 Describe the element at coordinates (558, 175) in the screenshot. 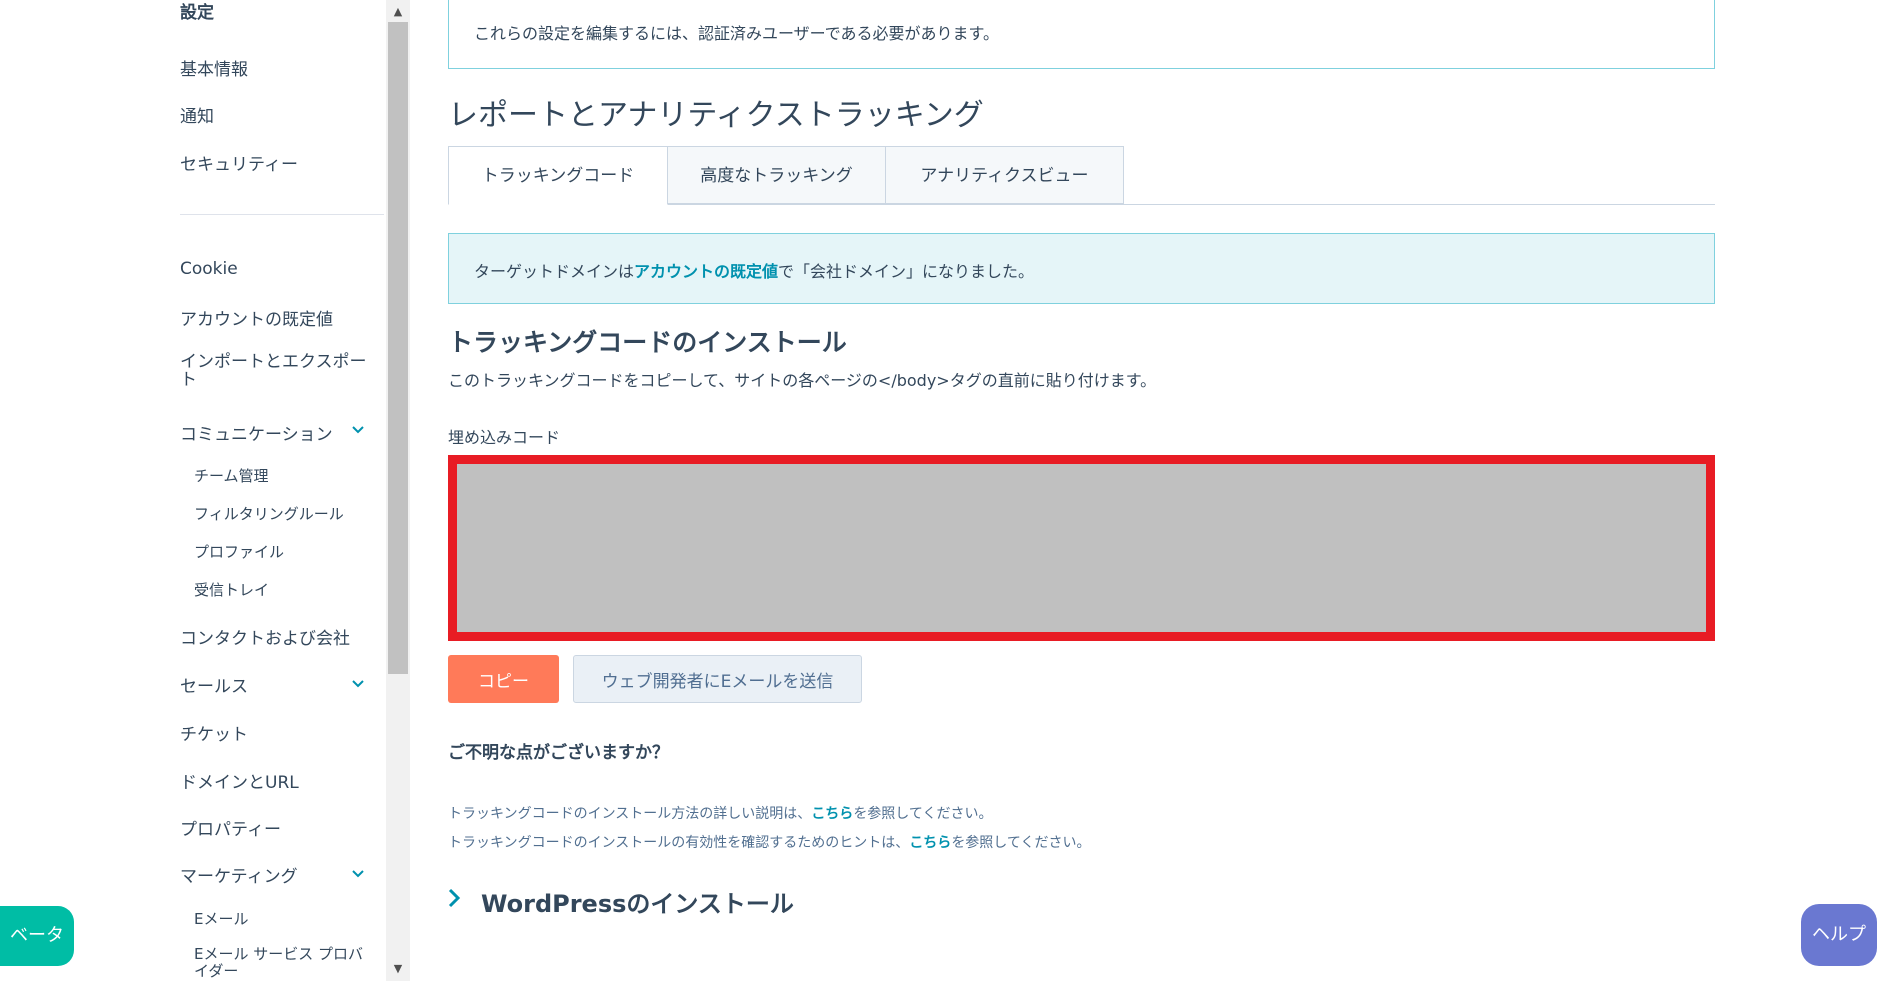

I see `tab-tracking-code: トラッキングコード` at that location.